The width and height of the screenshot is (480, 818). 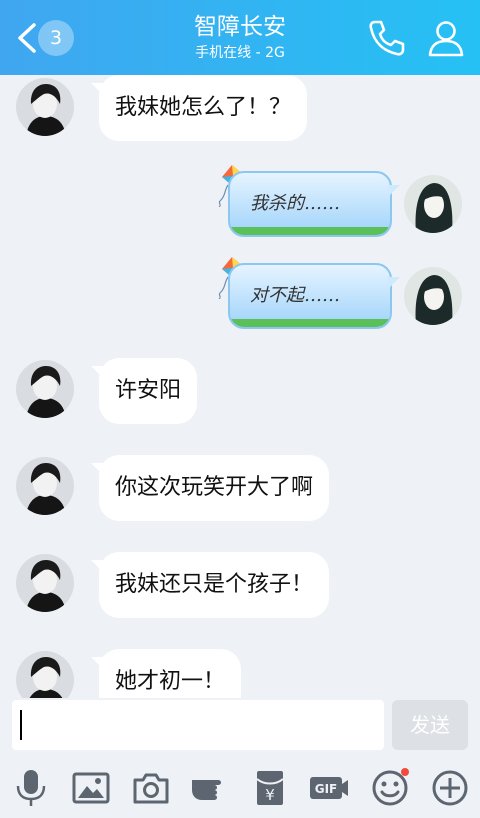 I want to click on notification-dot, so click(x=405, y=772).